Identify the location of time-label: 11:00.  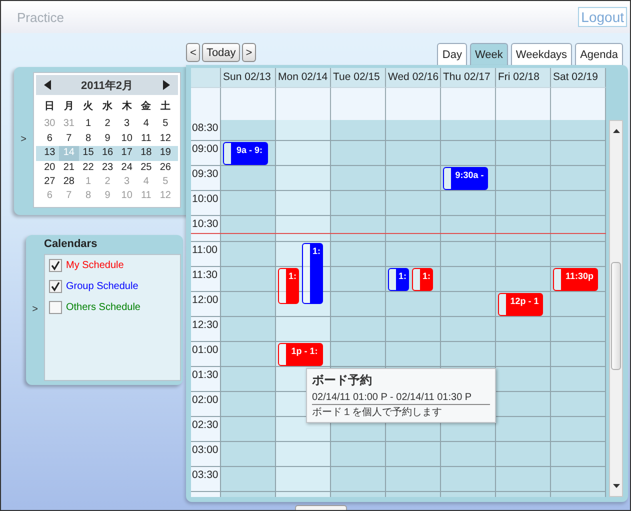
(206, 254).